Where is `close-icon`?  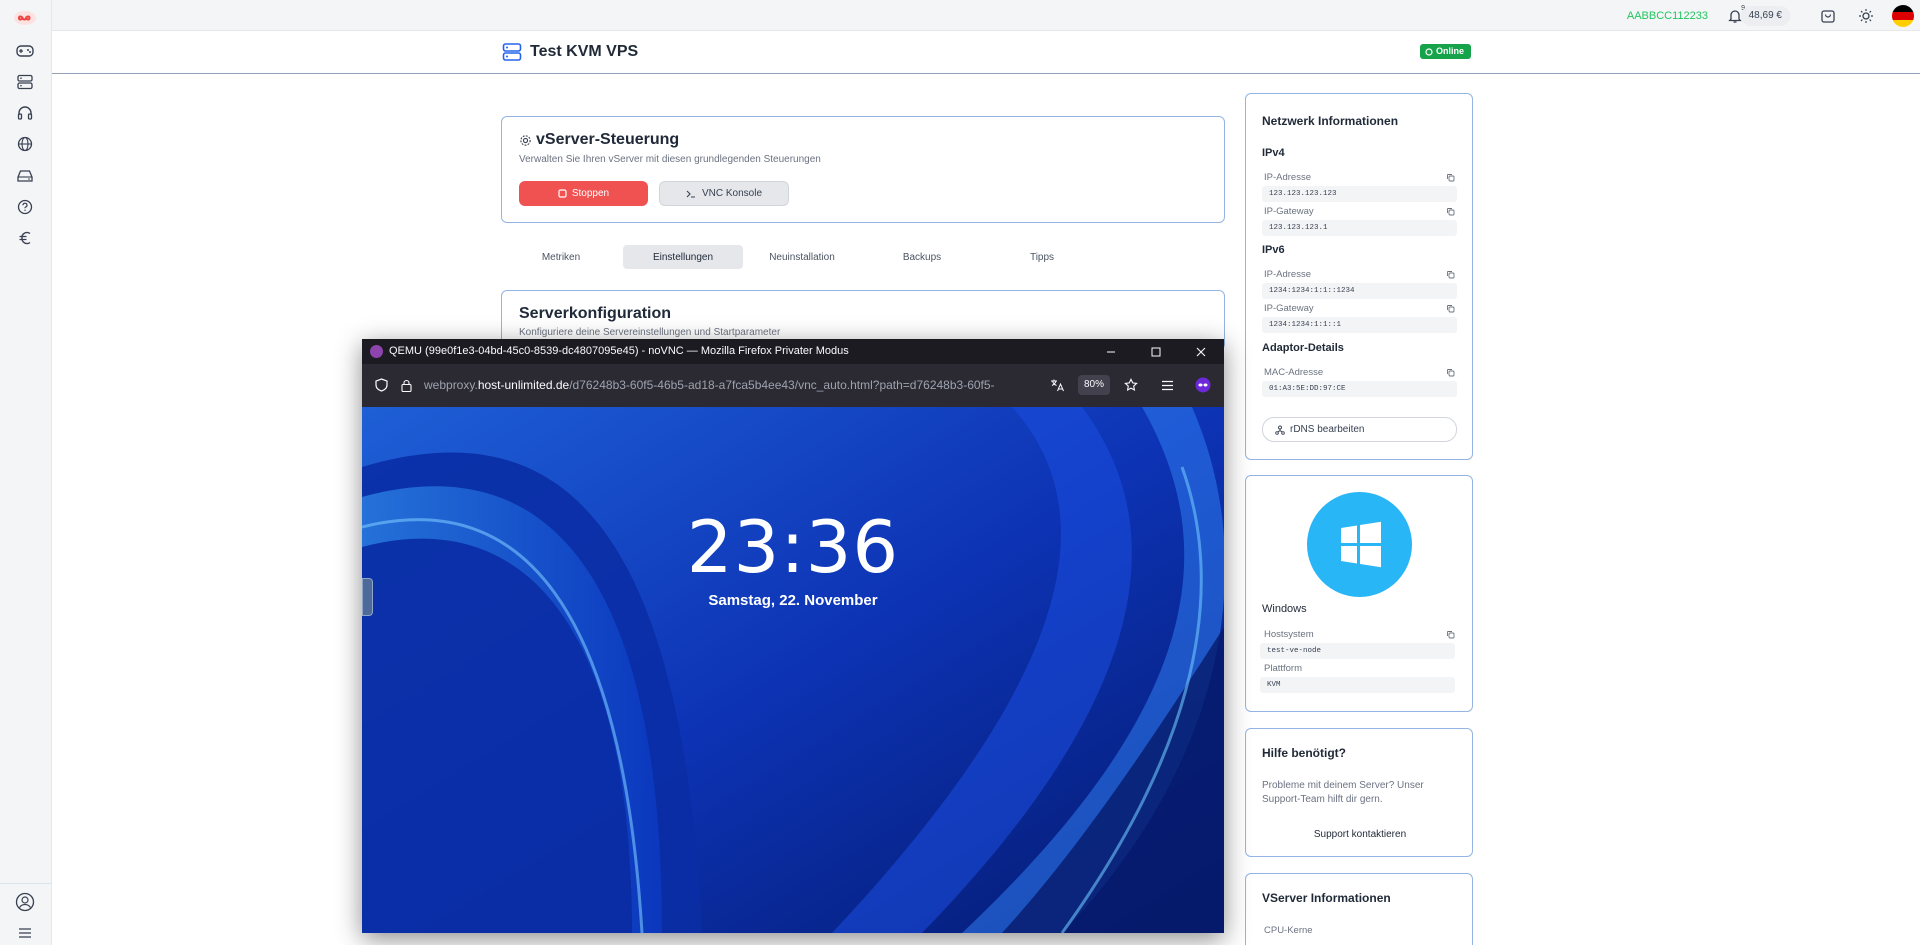
close-icon is located at coordinates (1201, 351).